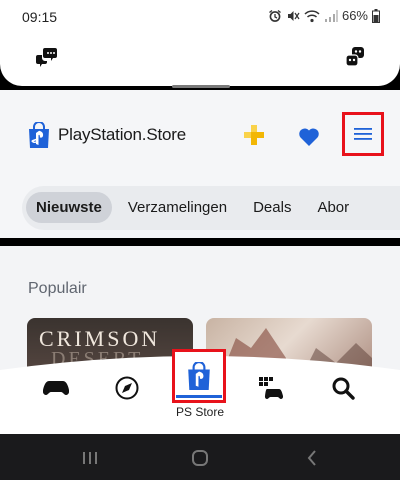 The image size is (400, 480). I want to click on drag-handle, so click(201, 86).